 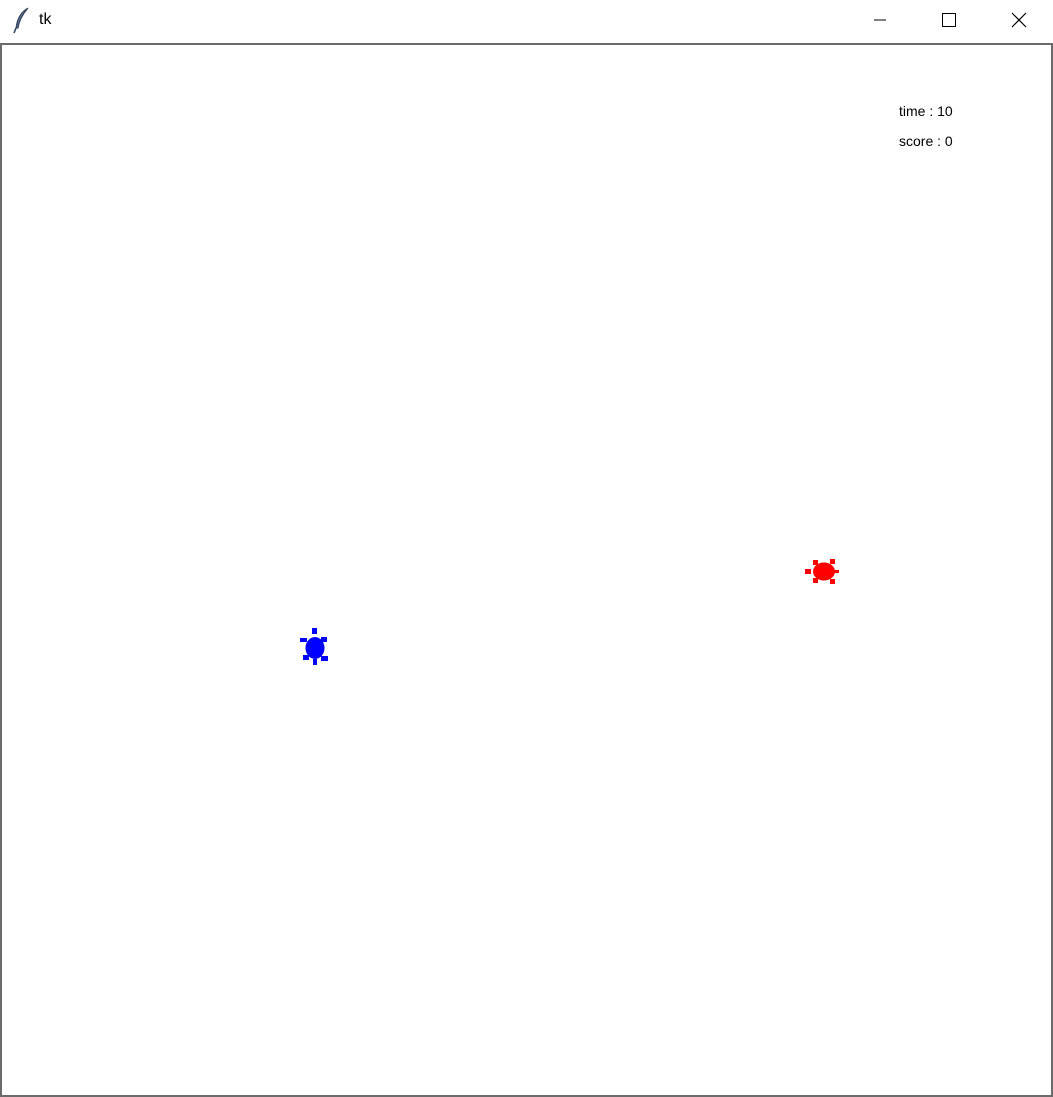 What do you see at coordinates (22, 20) in the screenshot?
I see `feather-icon` at bounding box center [22, 20].